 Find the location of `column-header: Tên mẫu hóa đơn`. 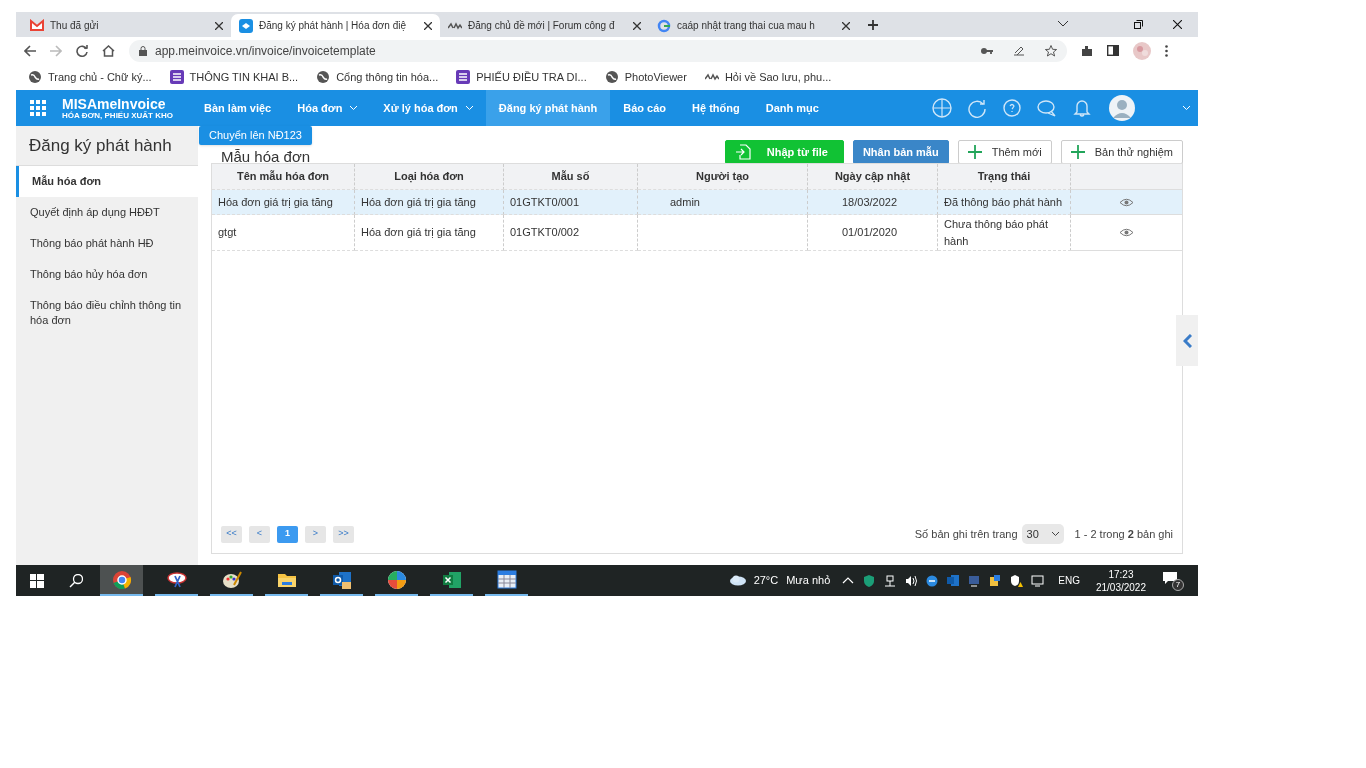

column-header: Tên mẫu hóa đơn is located at coordinates (283, 177).